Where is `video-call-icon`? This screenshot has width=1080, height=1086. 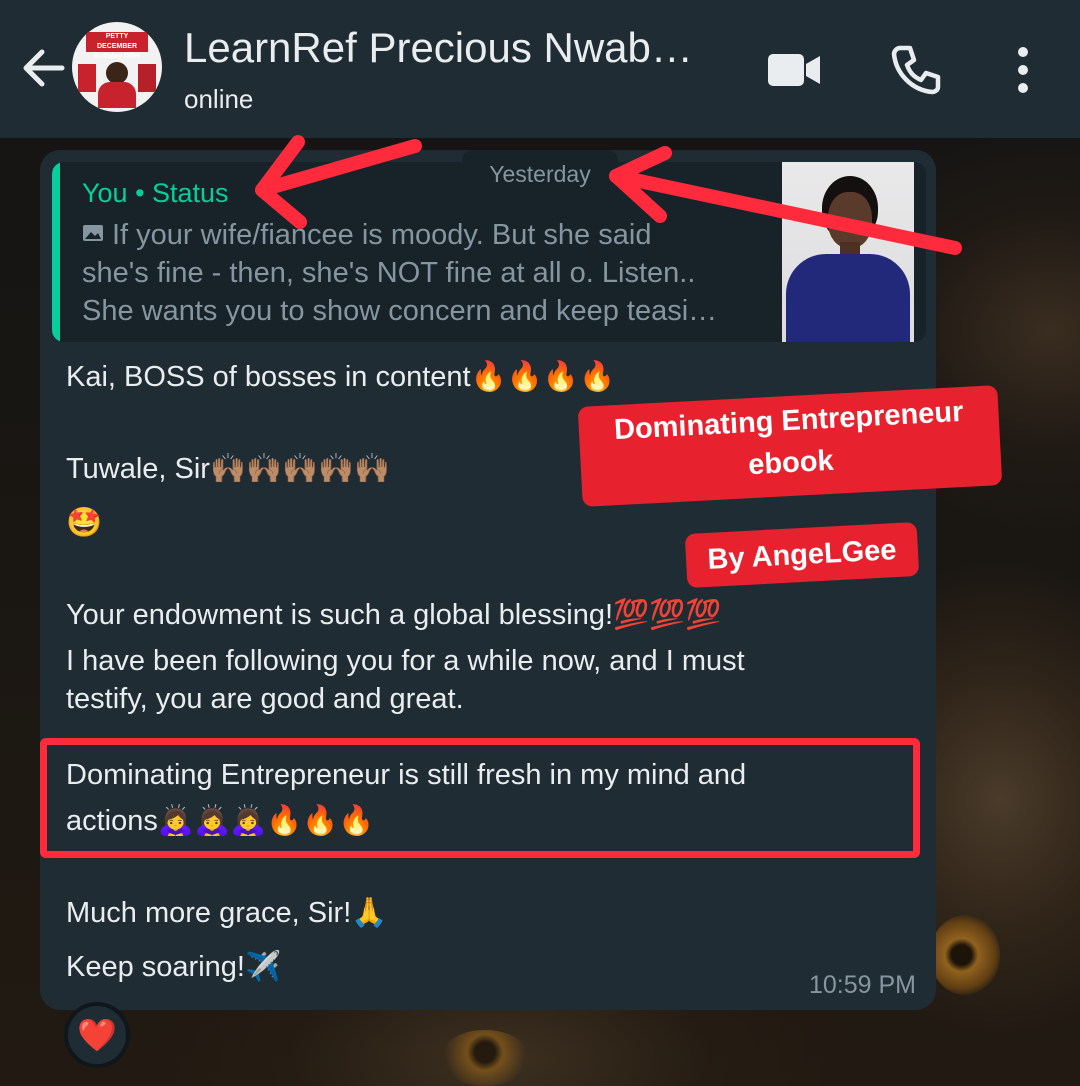
video-call-icon is located at coordinates (794, 70).